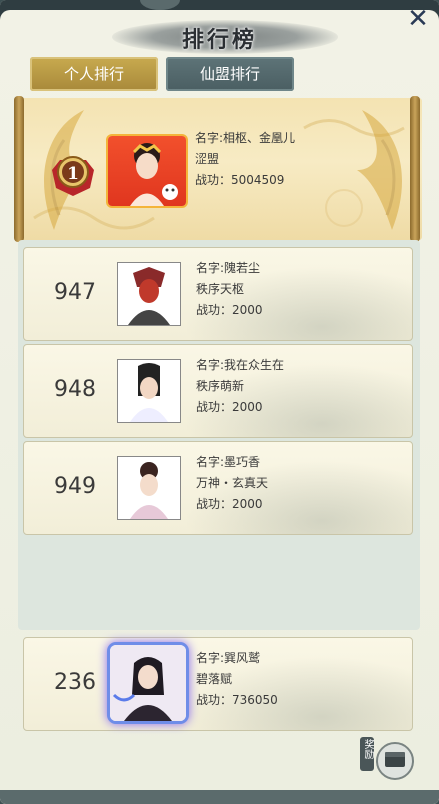  What do you see at coordinates (19, 169) in the screenshot?
I see `scroll-rod-left` at bounding box center [19, 169].